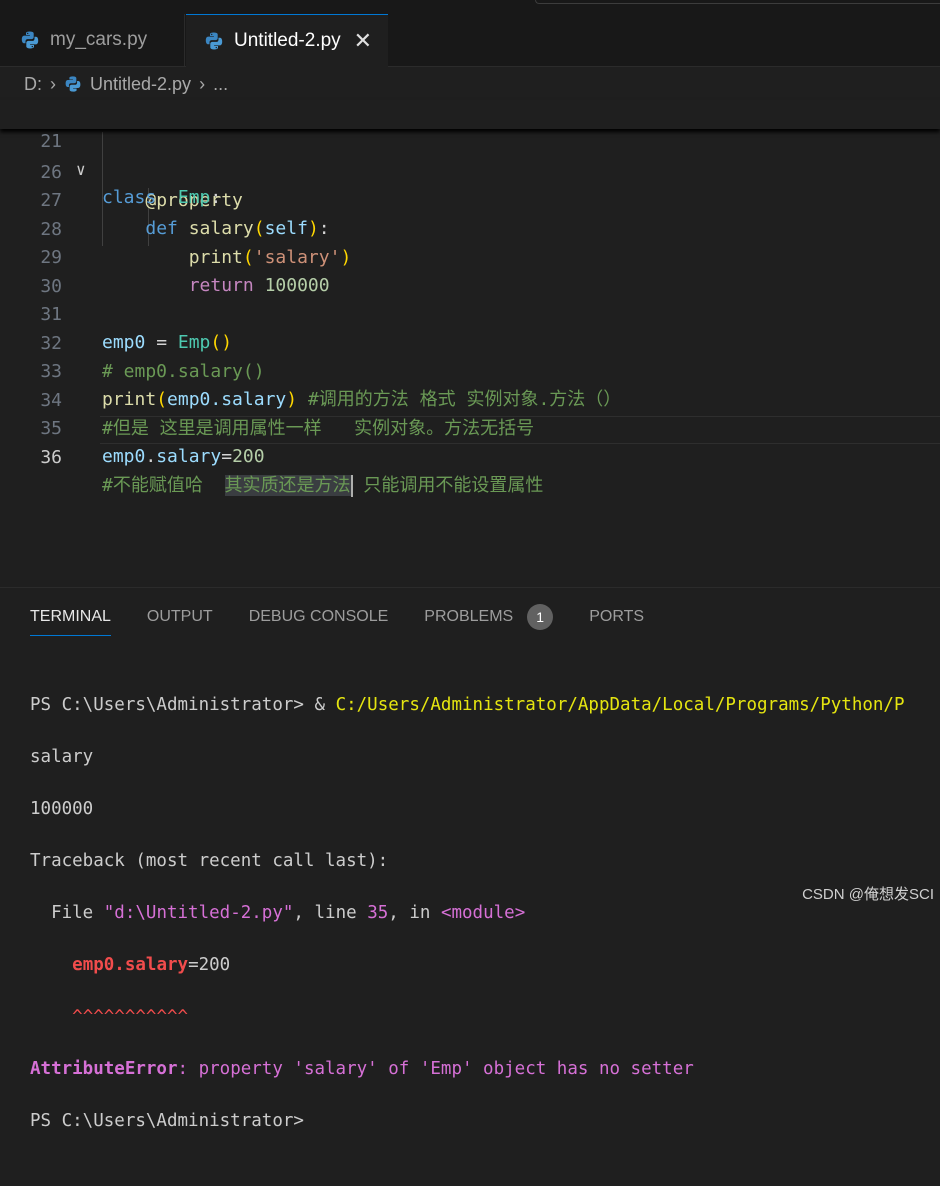 Image resolution: width=940 pixels, height=1186 pixels. I want to click on tab-ports: PORTS, so click(616, 617).